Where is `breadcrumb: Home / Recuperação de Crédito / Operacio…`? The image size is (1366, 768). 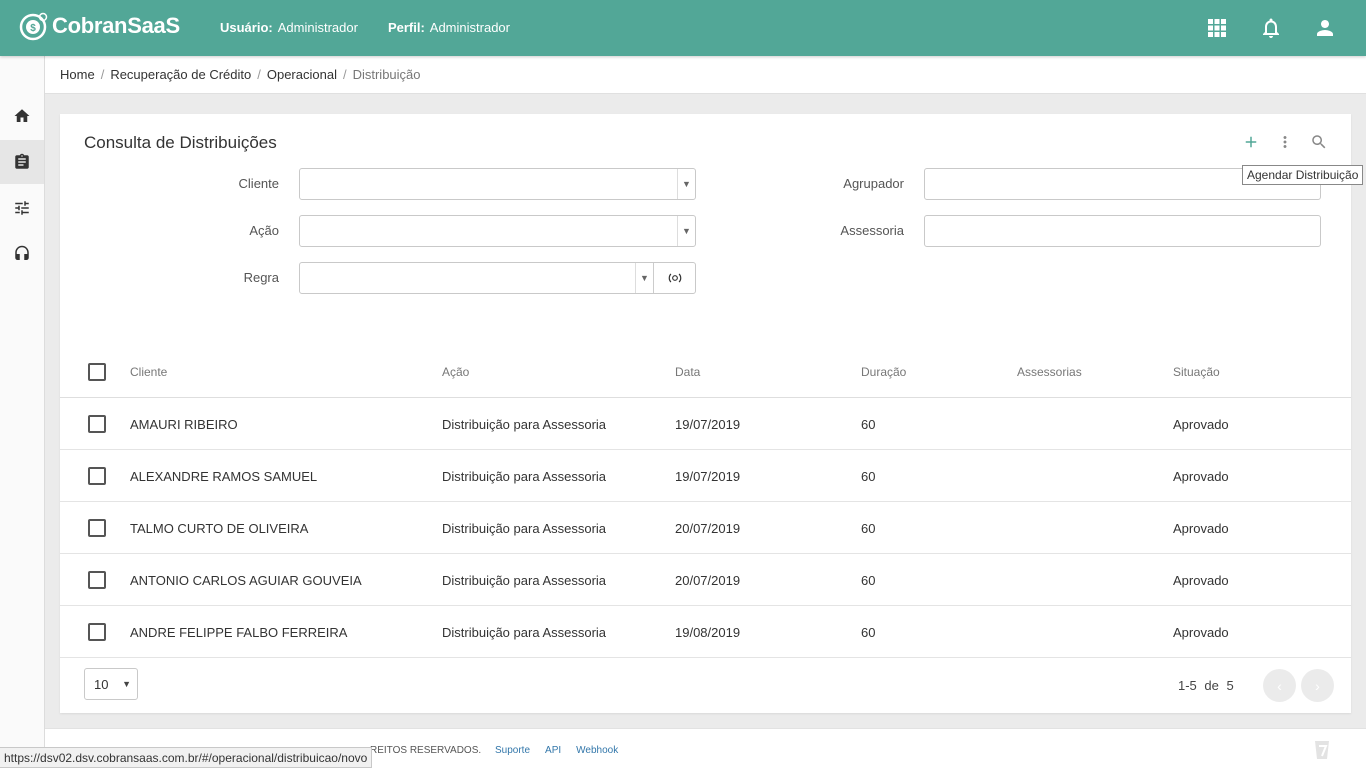 breadcrumb: Home / Recuperação de Crédito / Operacio… is located at coordinates (705, 75).